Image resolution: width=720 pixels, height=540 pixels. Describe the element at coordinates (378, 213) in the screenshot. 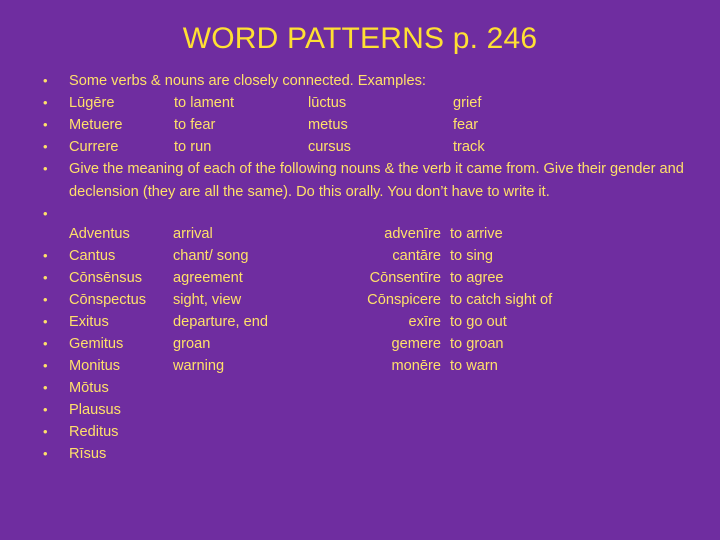

I see `list-item-empty: •` at that location.